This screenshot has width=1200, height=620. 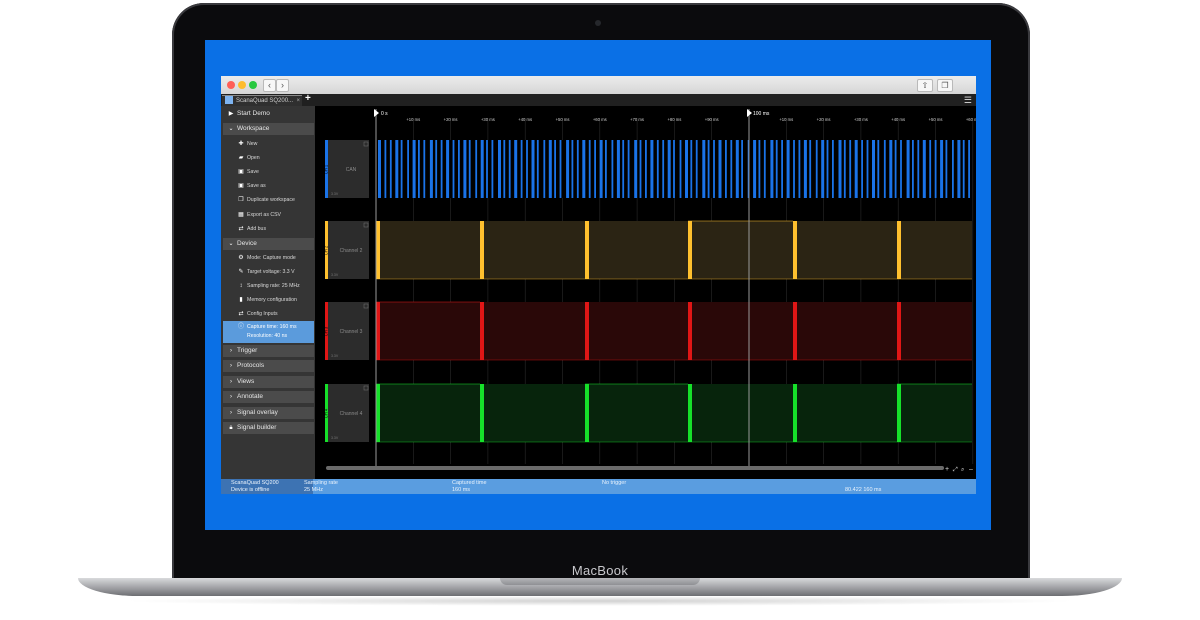 What do you see at coordinates (384, 114) in the screenshot?
I see `time-start-label: 0 s` at bounding box center [384, 114].